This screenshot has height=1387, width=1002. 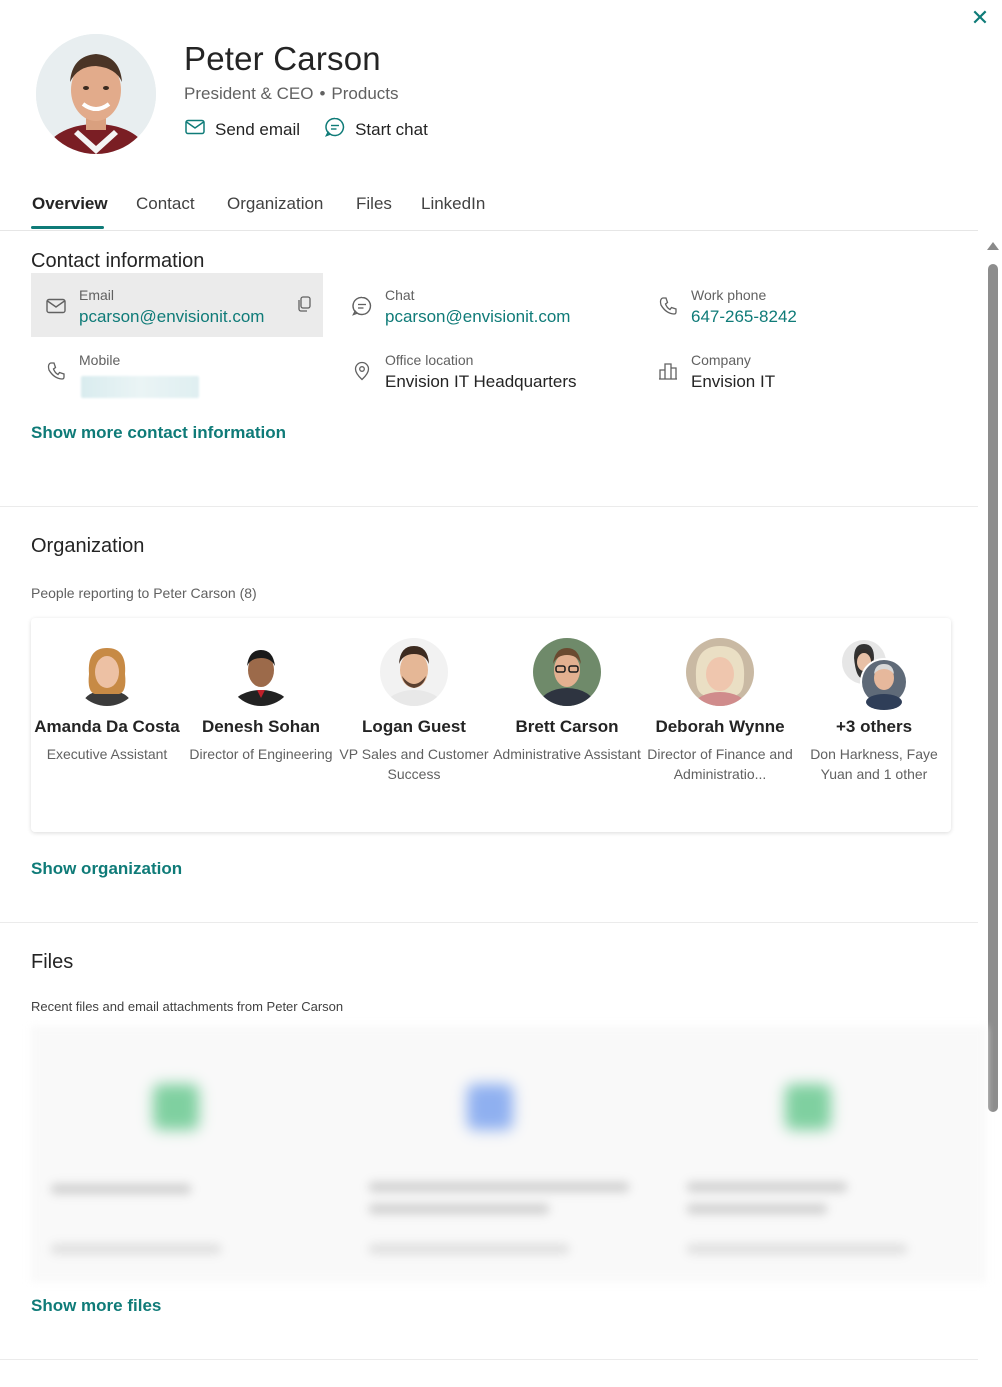 What do you see at coordinates (70, 204) in the screenshot?
I see `tab-overview: Overview` at bounding box center [70, 204].